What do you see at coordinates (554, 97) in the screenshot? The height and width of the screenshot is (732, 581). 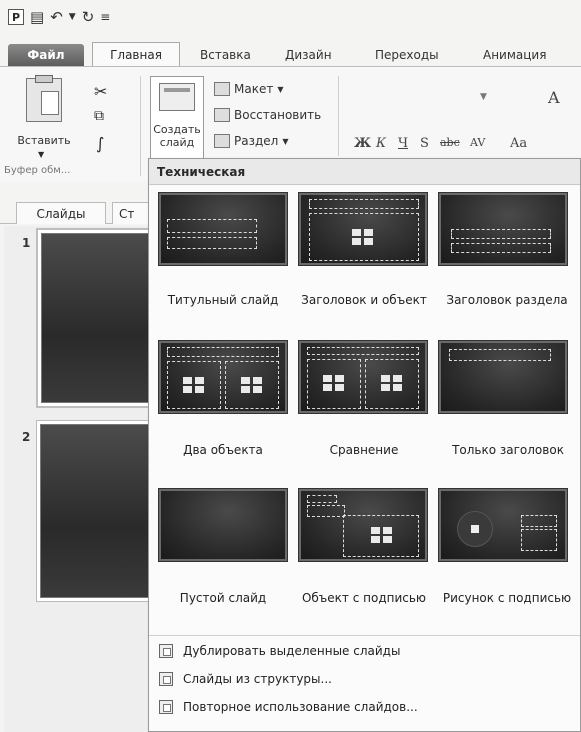 I see `grow-font-button: A` at bounding box center [554, 97].